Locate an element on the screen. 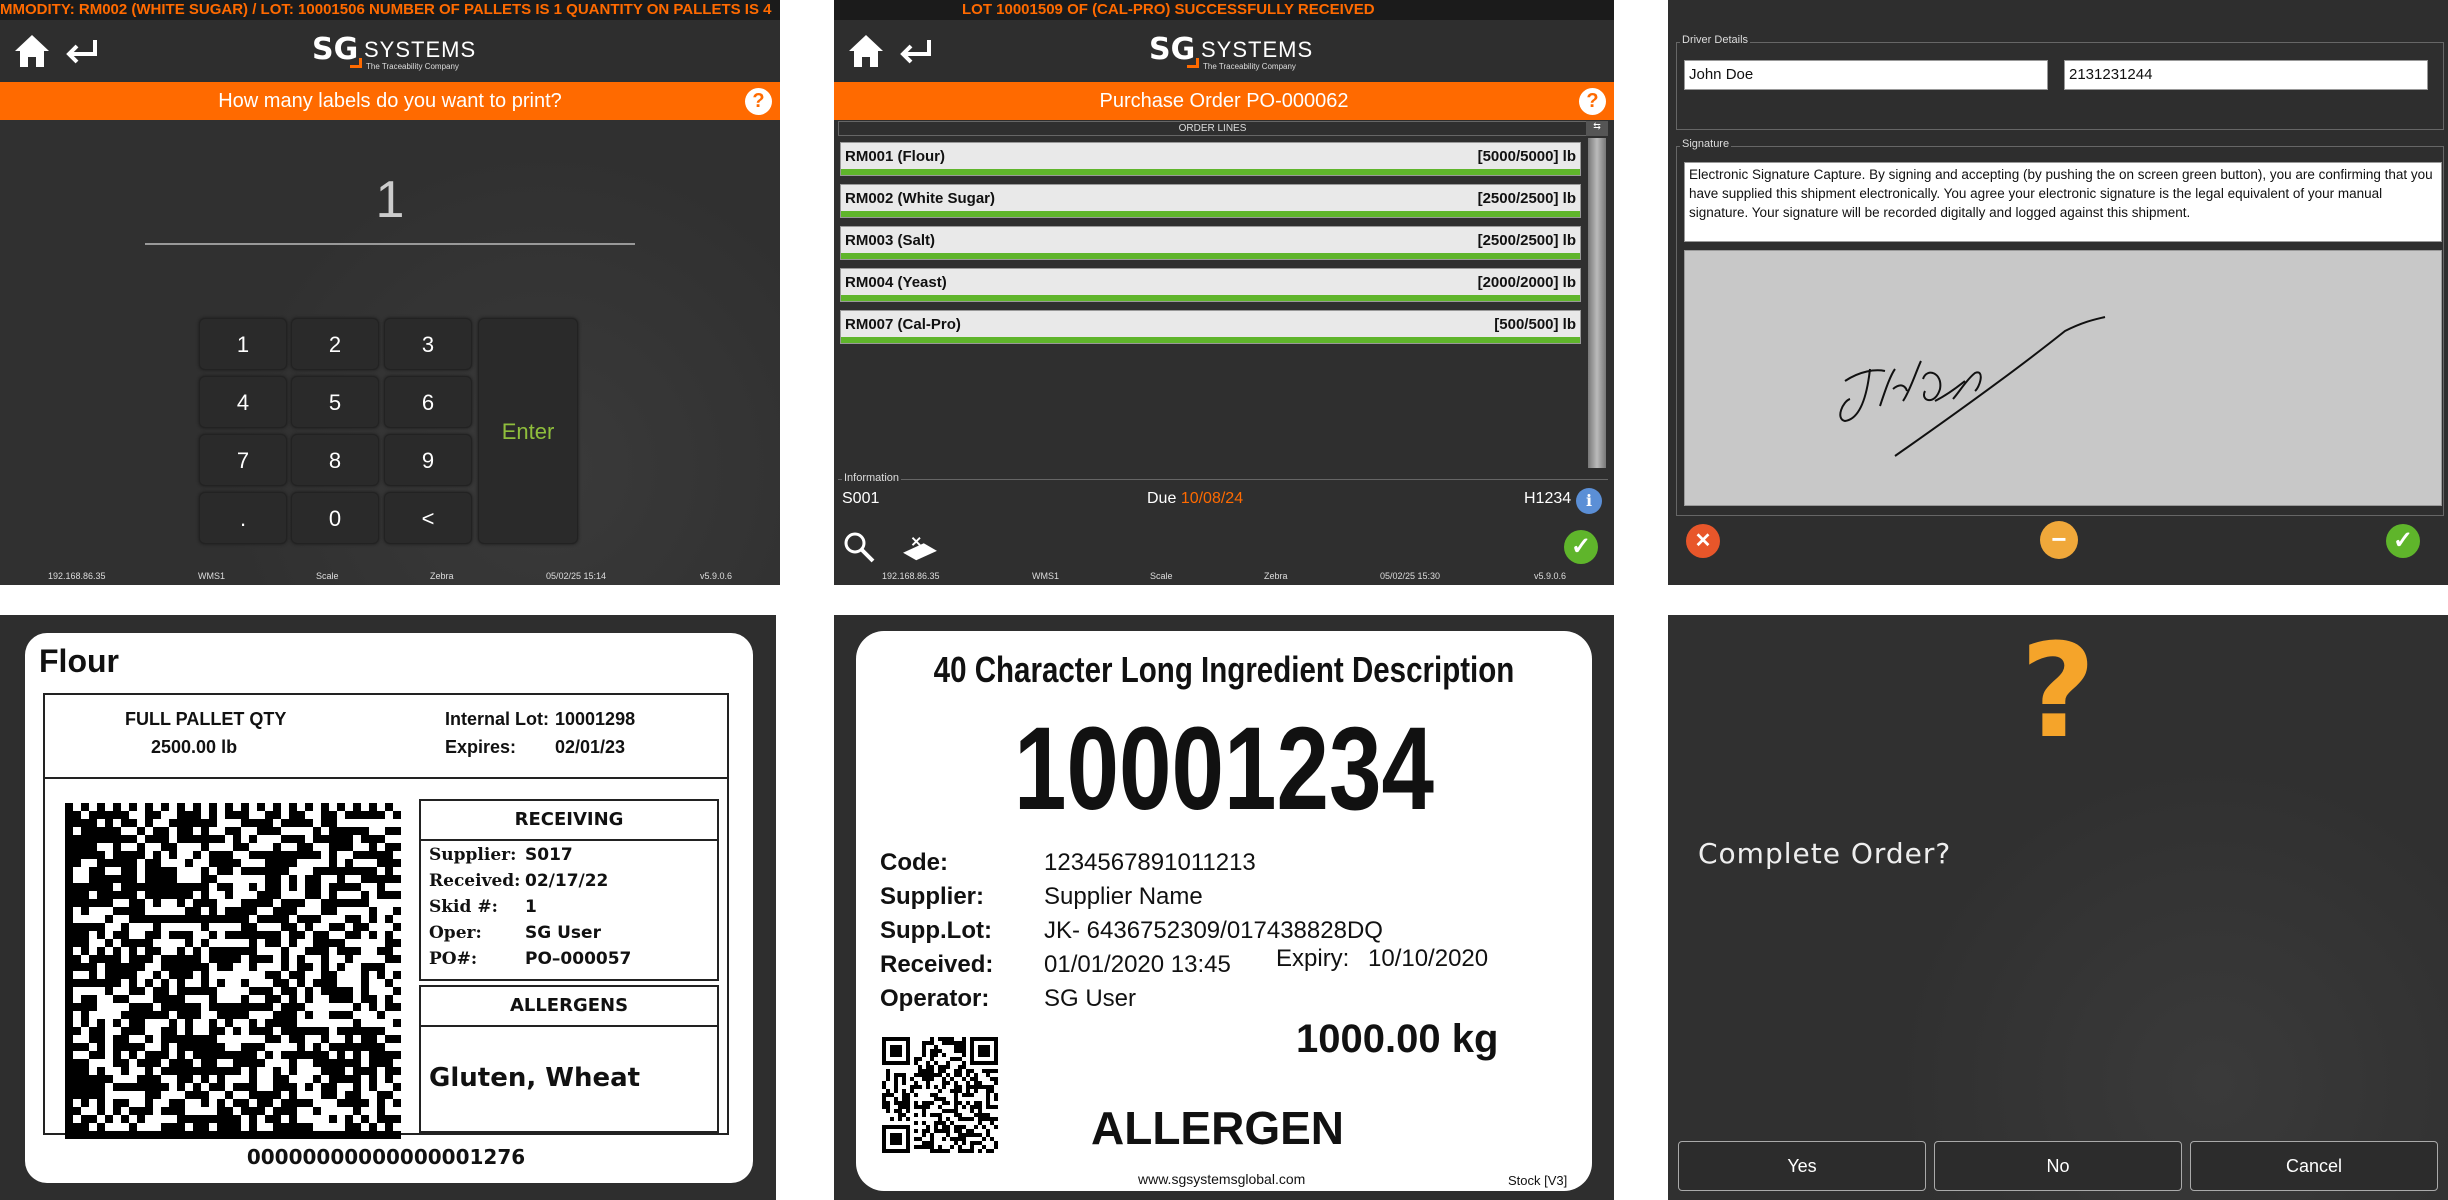 The image size is (2448, 1200). no-button: No is located at coordinates (2058, 1166).